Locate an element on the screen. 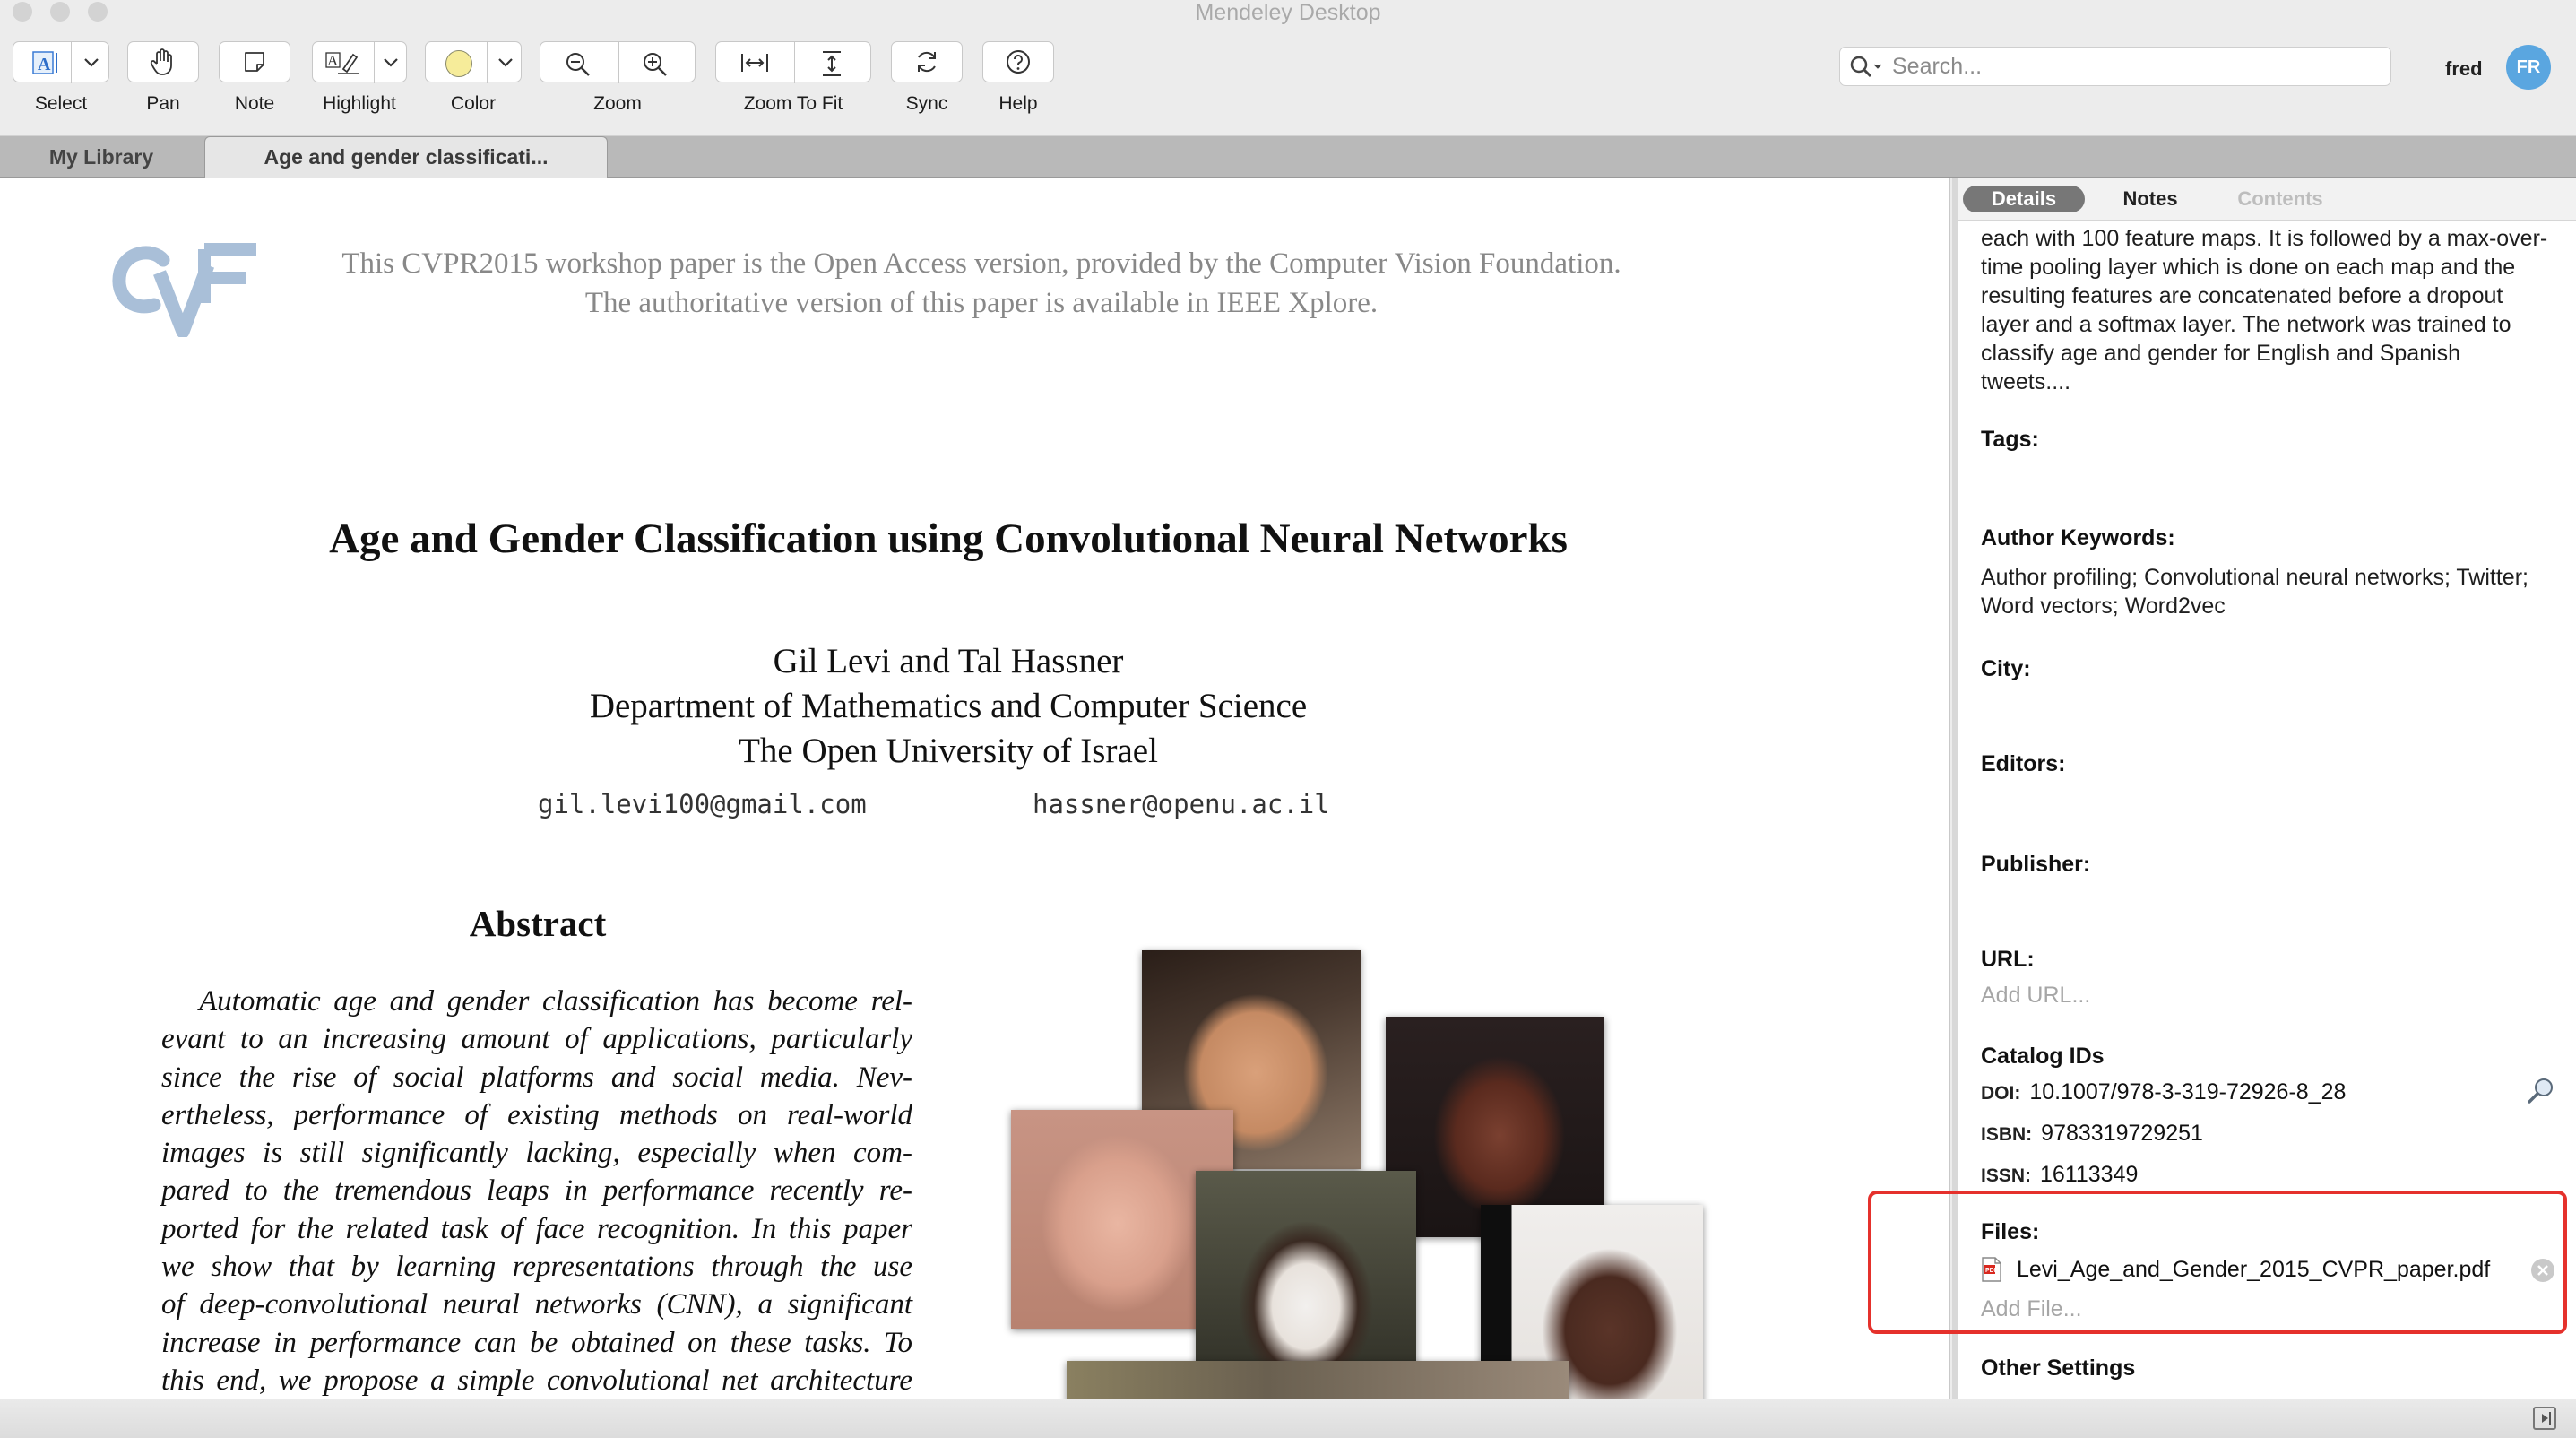 This screenshot has height=1438, width=2576. zoom-to-fit-label: Zoom To Fit is located at coordinates (793, 103).